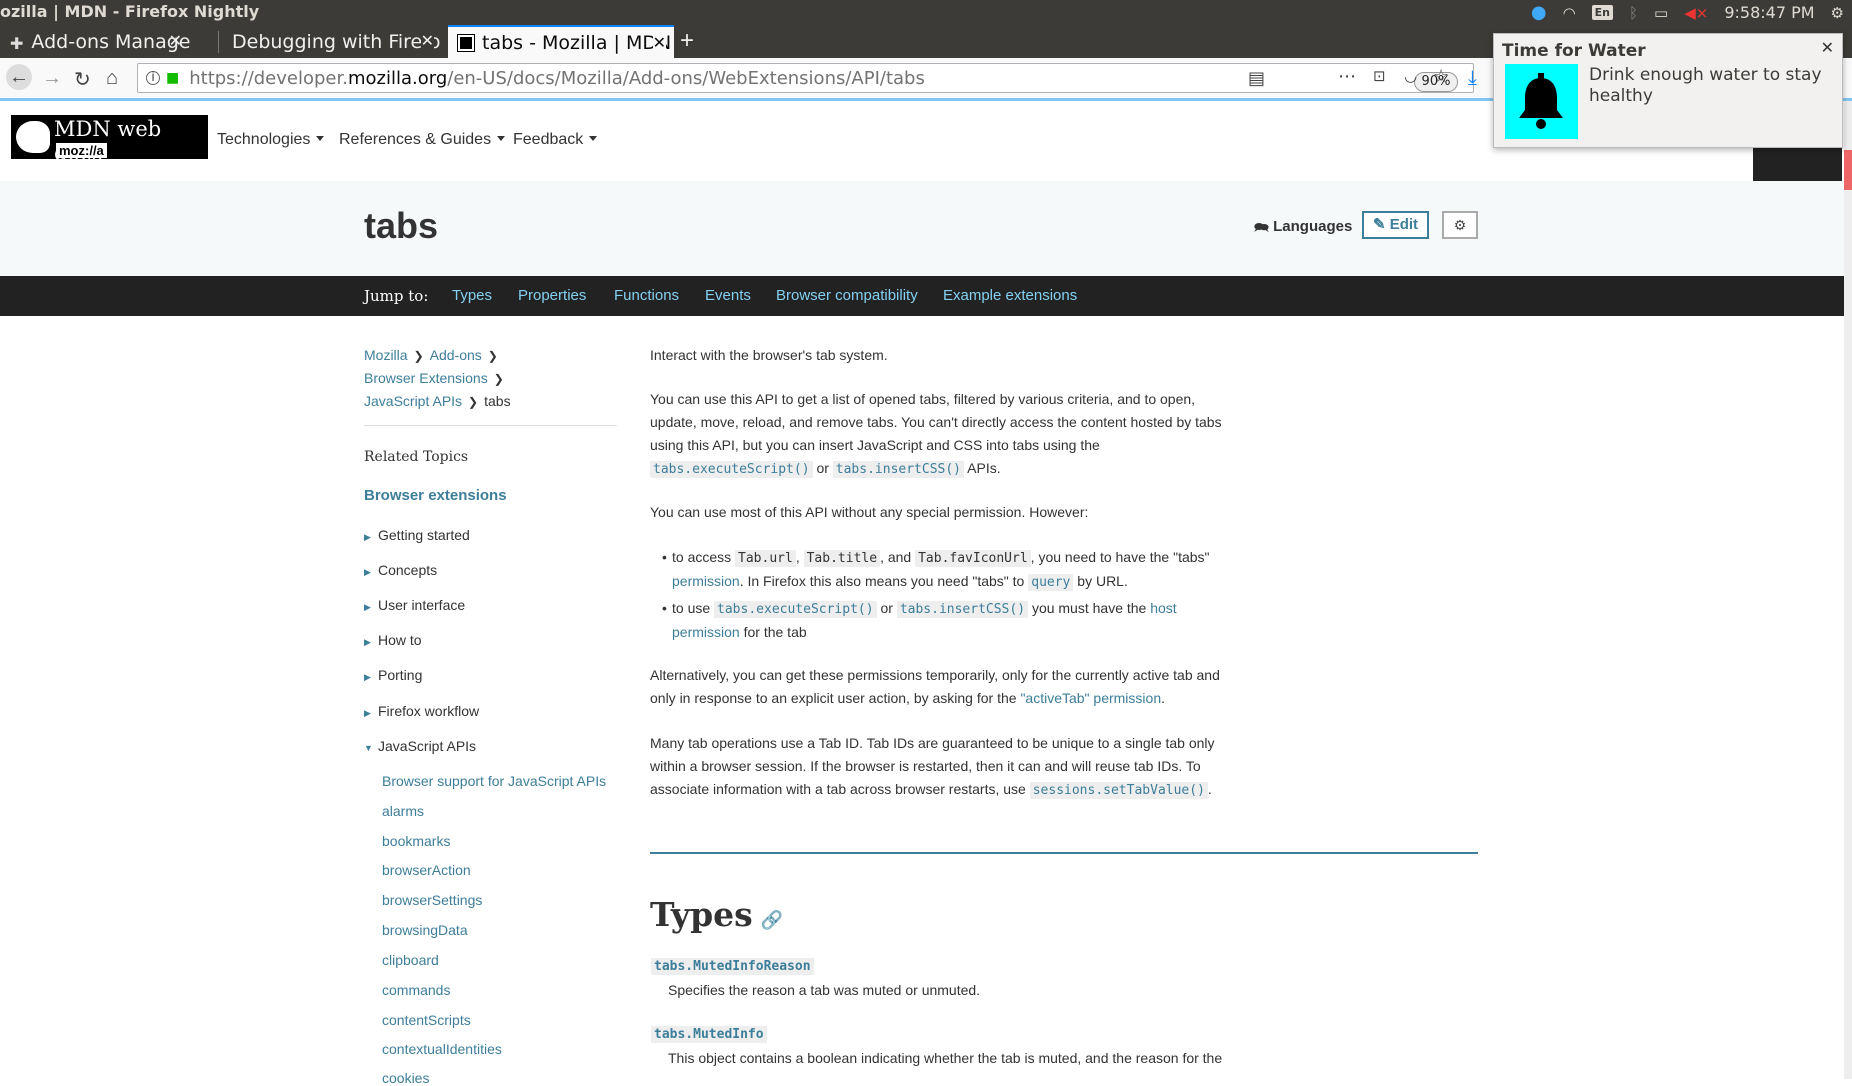 The width and height of the screenshot is (1852, 1086). Describe the element at coordinates (1539, 12) in the screenshot. I see `skype-icon: ●` at that location.